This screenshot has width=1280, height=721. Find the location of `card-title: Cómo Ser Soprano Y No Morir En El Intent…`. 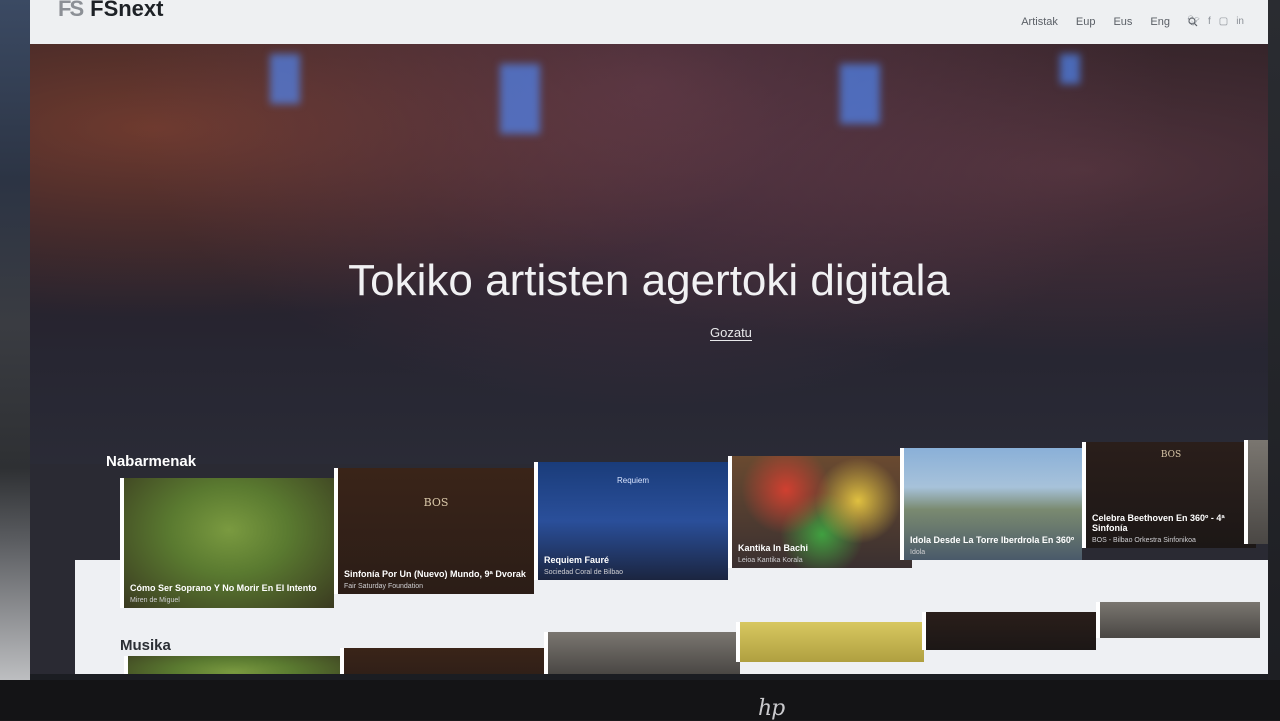

card-title: Cómo Ser Soprano Y No Morir En El Intent… is located at coordinates (223, 588).